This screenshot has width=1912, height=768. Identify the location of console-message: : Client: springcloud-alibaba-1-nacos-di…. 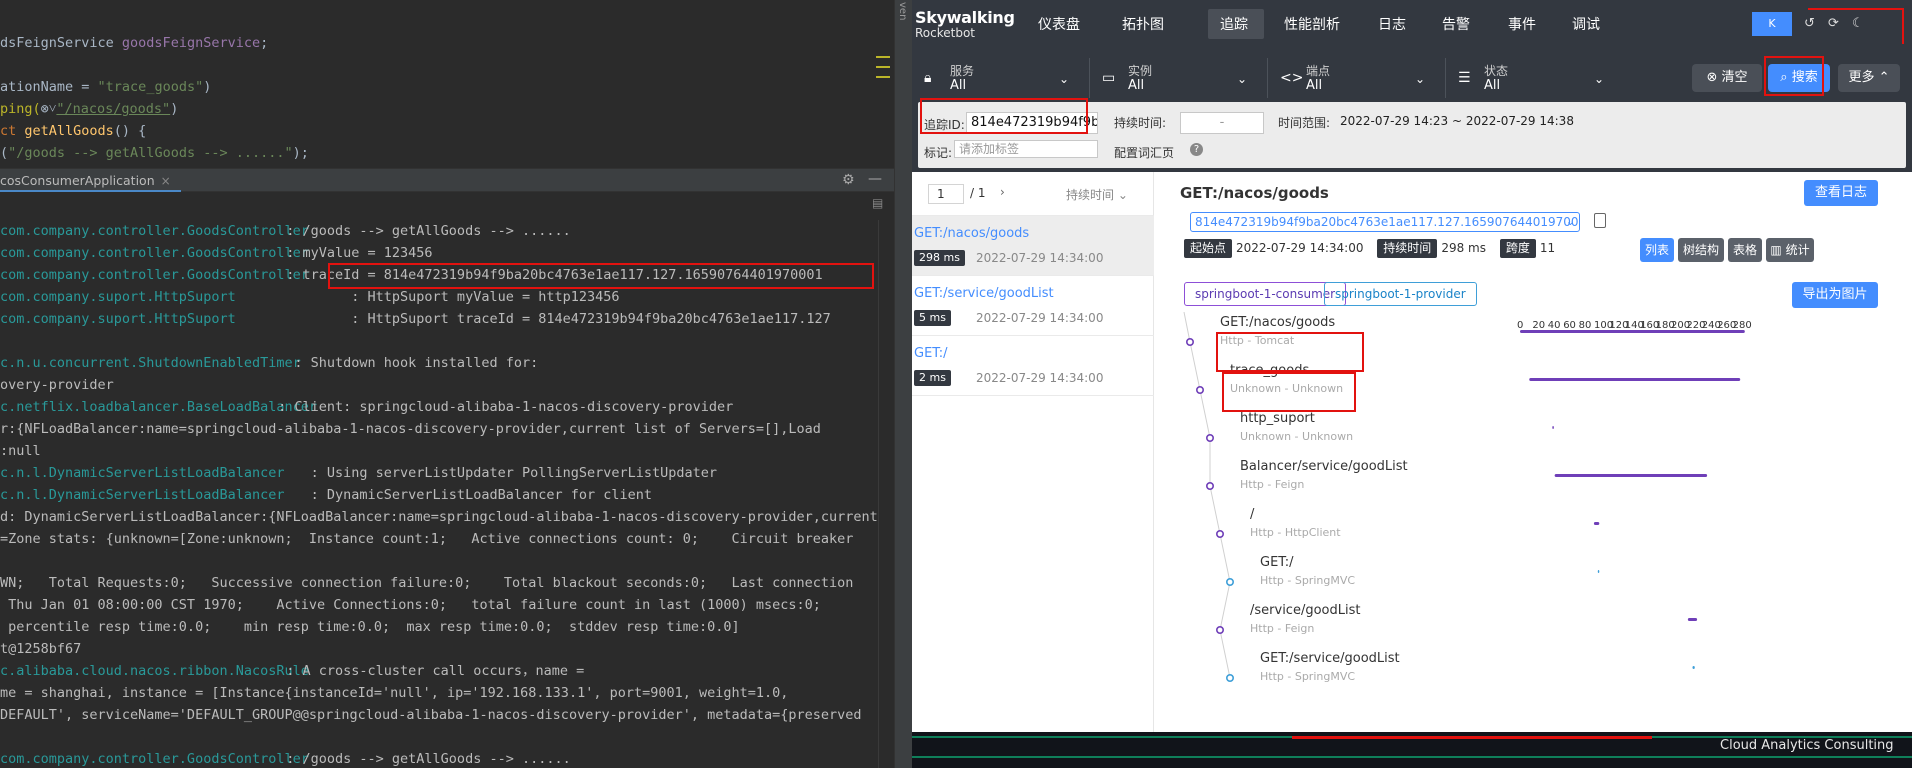
(502, 407).